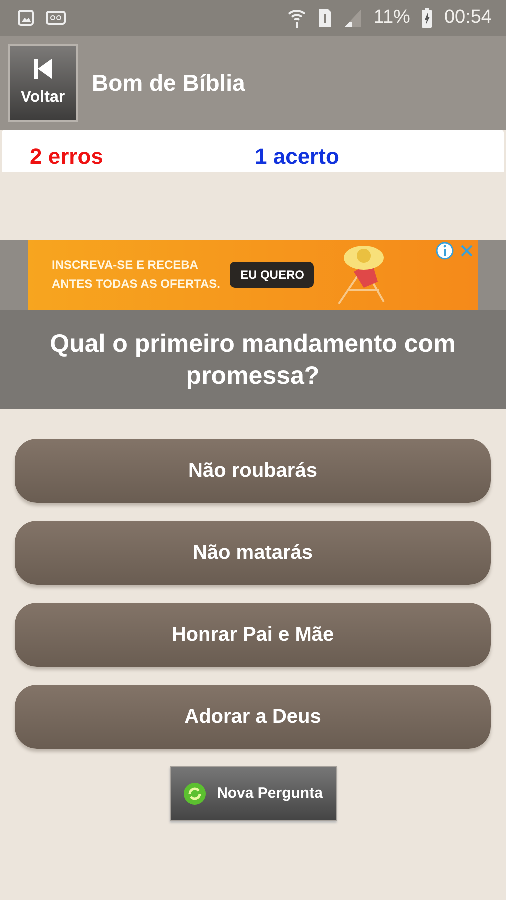 The width and height of the screenshot is (506, 900). I want to click on wifi-icon, so click(297, 18).